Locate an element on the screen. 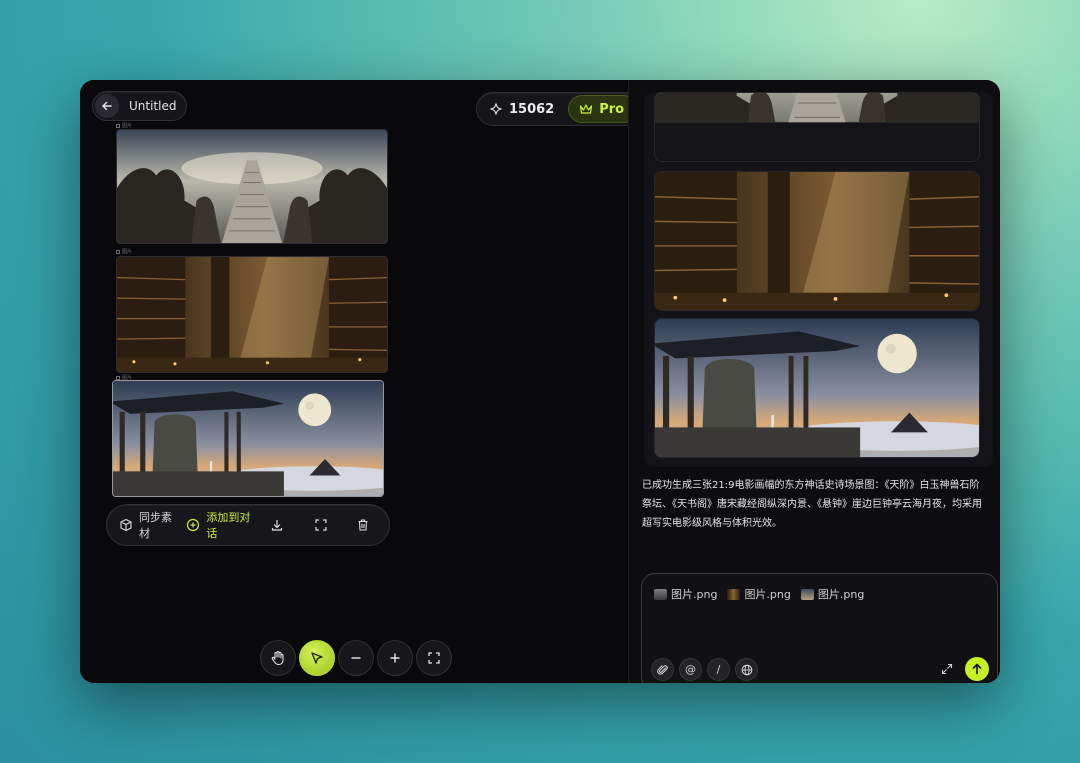 Image resolution: width=1080 pixels, height=763 pixels. delete-button is located at coordinates (366, 525).